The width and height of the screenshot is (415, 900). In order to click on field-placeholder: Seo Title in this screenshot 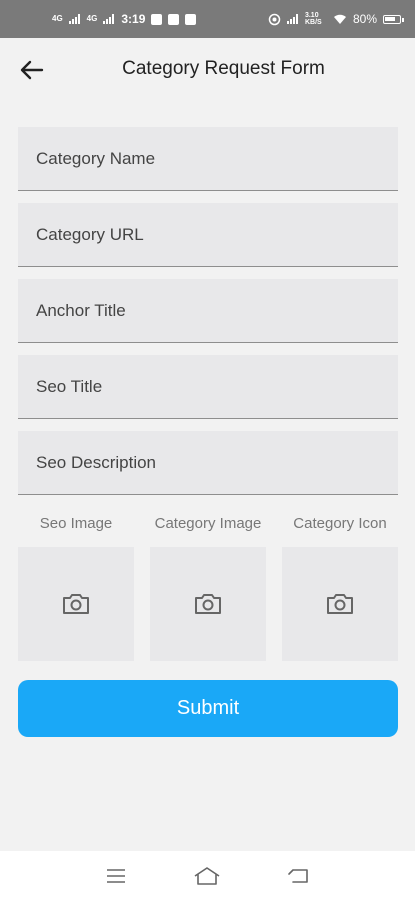, I will do `click(69, 386)`.